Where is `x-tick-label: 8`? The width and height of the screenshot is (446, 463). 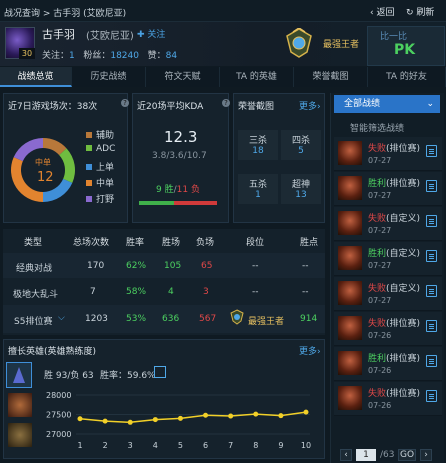 x-tick-label: 8 is located at coordinates (255, 445).